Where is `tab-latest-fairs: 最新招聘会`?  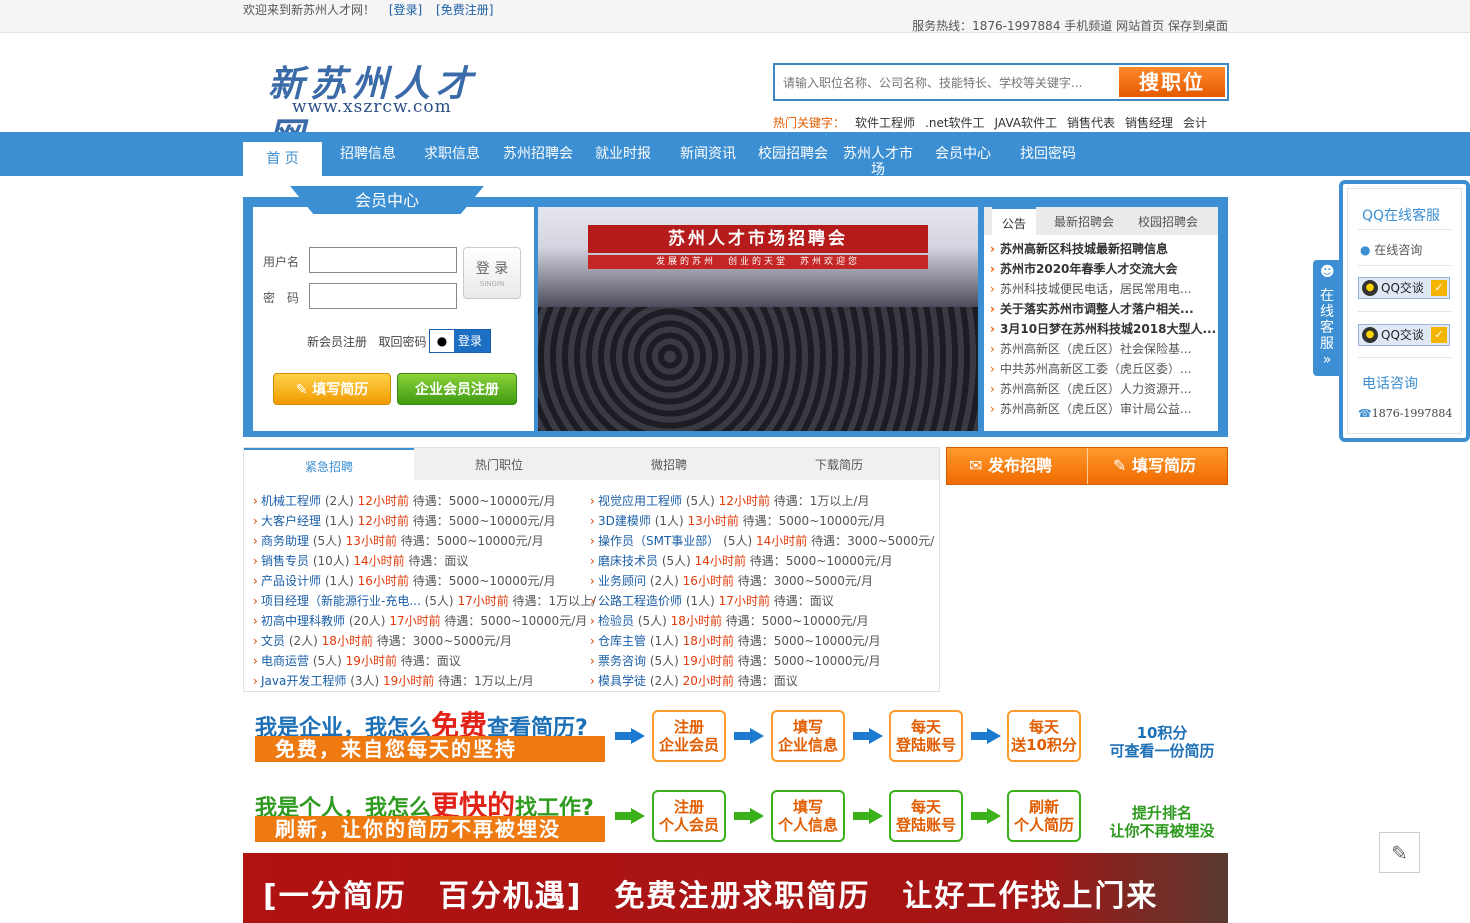 tab-latest-fairs: 最新招聘会 is located at coordinates (1084, 221).